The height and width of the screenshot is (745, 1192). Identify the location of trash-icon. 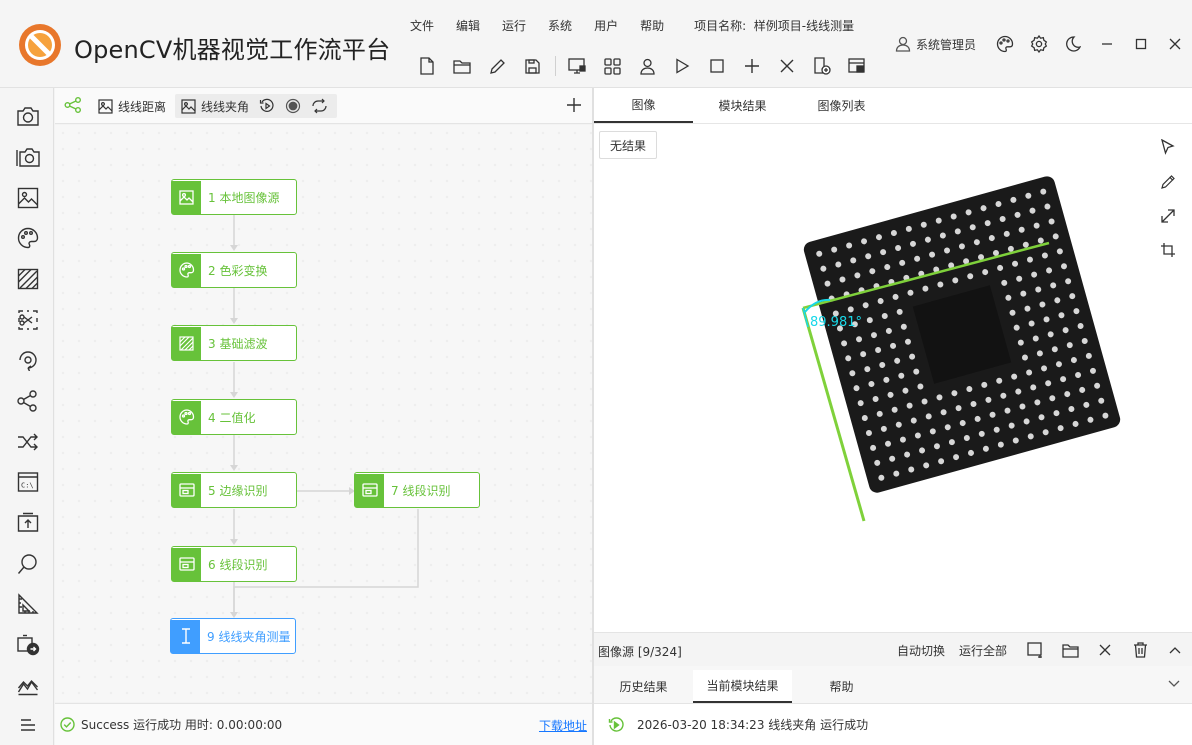
(1140, 650).